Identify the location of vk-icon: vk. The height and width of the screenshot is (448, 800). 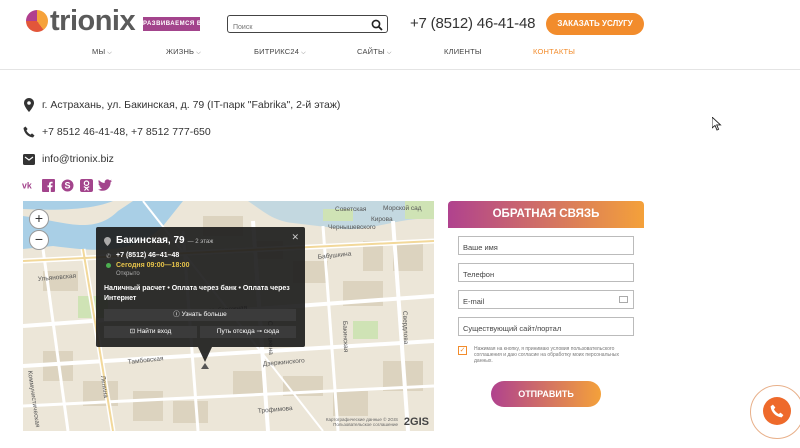
(29, 185).